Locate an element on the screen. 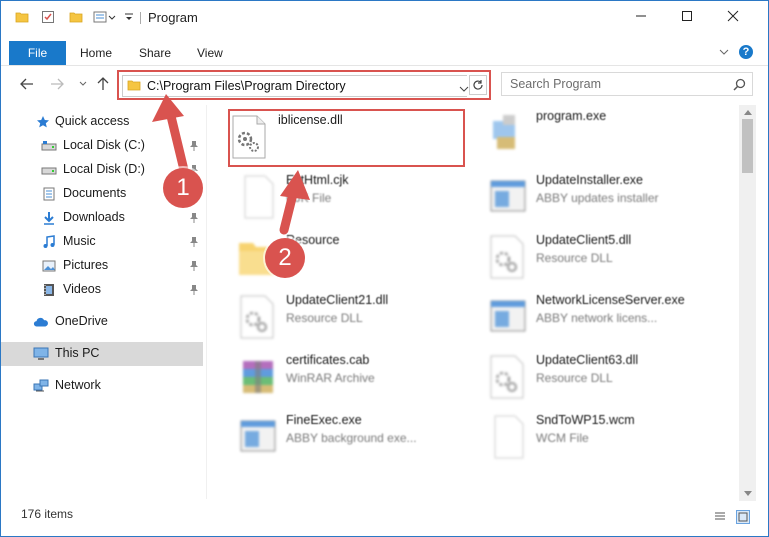 This screenshot has width=769, height=537. arrow-right-icon is located at coordinates (57, 84).